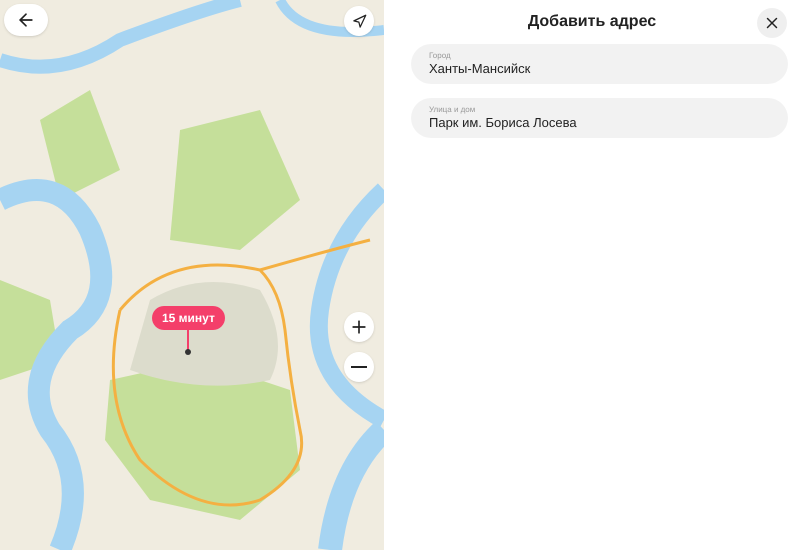 This screenshot has height=550, width=800. What do you see at coordinates (480, 69) in the screenshot?
I see `field-value: Ханты-Мансийск` at bounding box center [480, 69].